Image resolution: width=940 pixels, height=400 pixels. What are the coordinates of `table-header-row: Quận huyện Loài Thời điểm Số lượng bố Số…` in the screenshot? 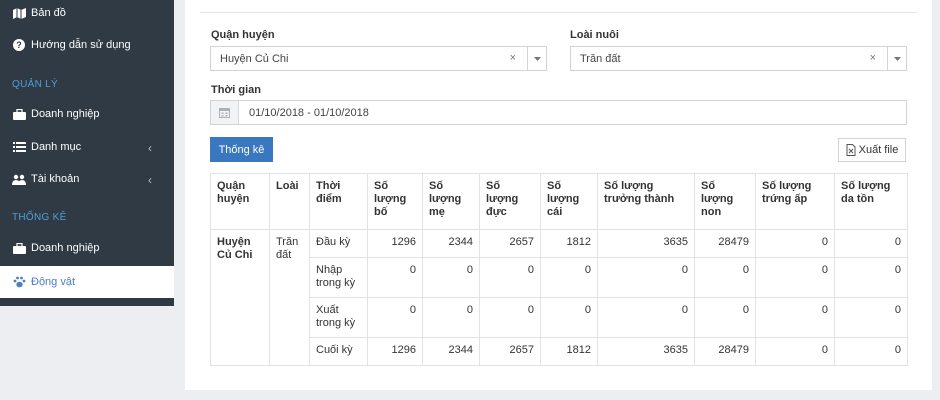 It's located at (559, 201).